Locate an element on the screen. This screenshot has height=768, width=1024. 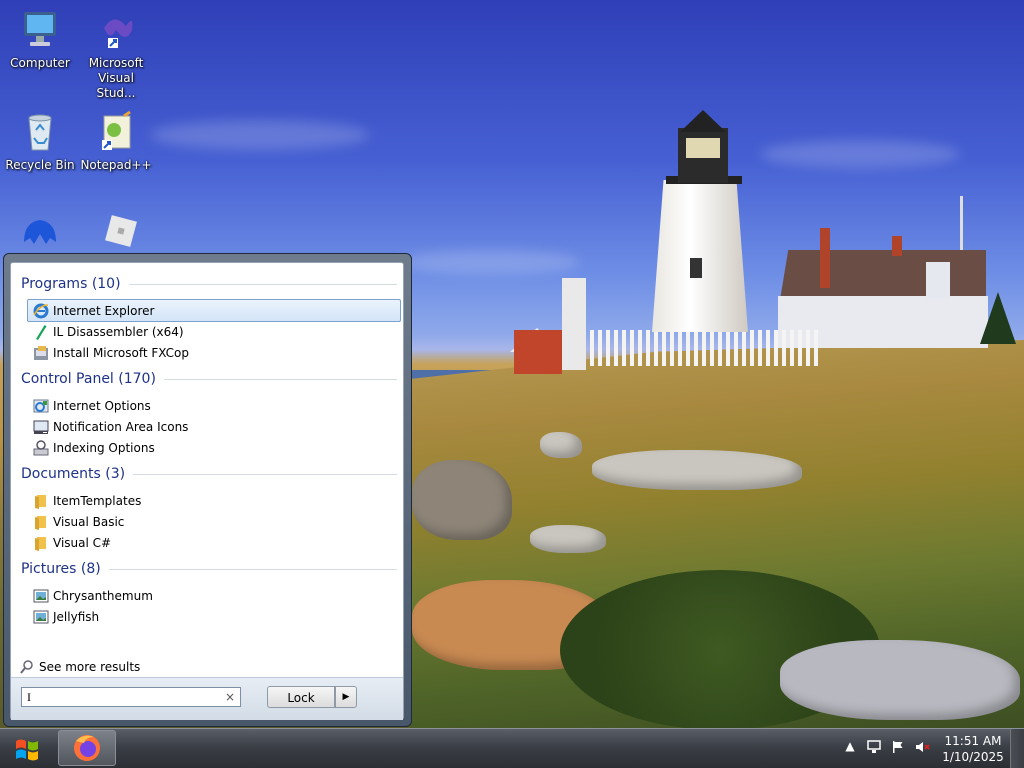
desktop-icon-label: Notepad++ is located at coordinates (116, 165).